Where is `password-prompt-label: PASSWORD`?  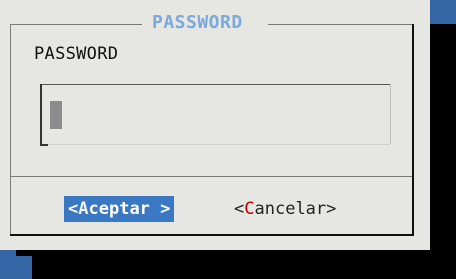
password-prompt-label: PASSWORD is located at coordinates (76, 54).